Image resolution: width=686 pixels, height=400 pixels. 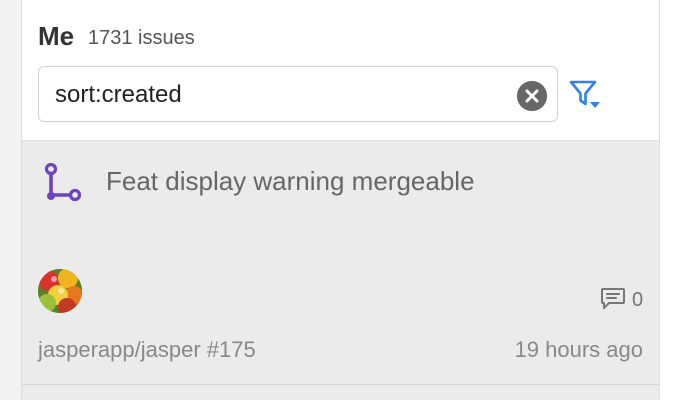 I want to click on user-avatar, so click(x=60, y=291).